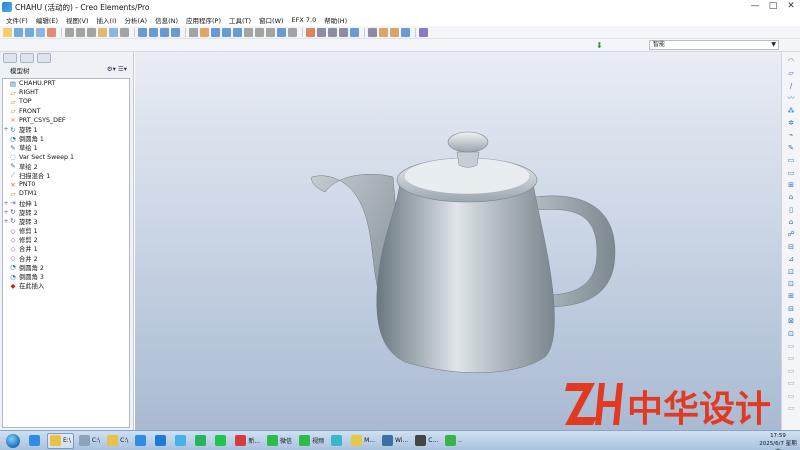  I want to click on style-icon: ▭, so click(791, 383).